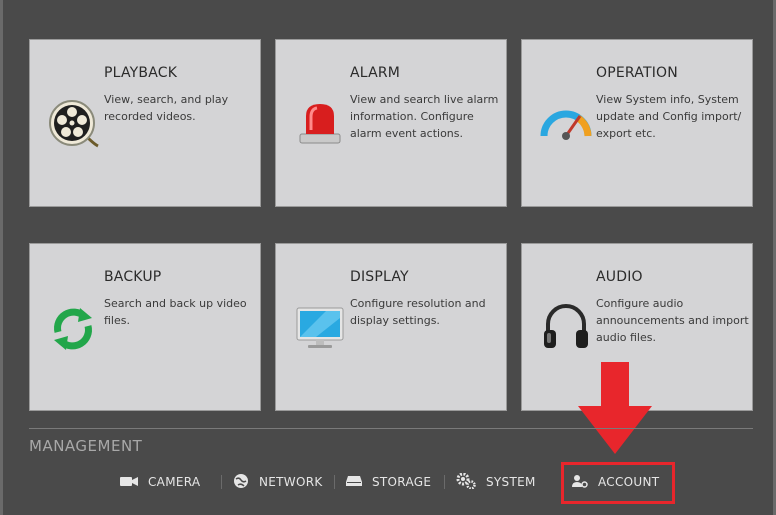 Image resolution: width=776 pixels, height=515 pixels. What do you see at coordinates (241, 482) in the screenshot?
I see `globe-icon` at bounding box center [241, 482].